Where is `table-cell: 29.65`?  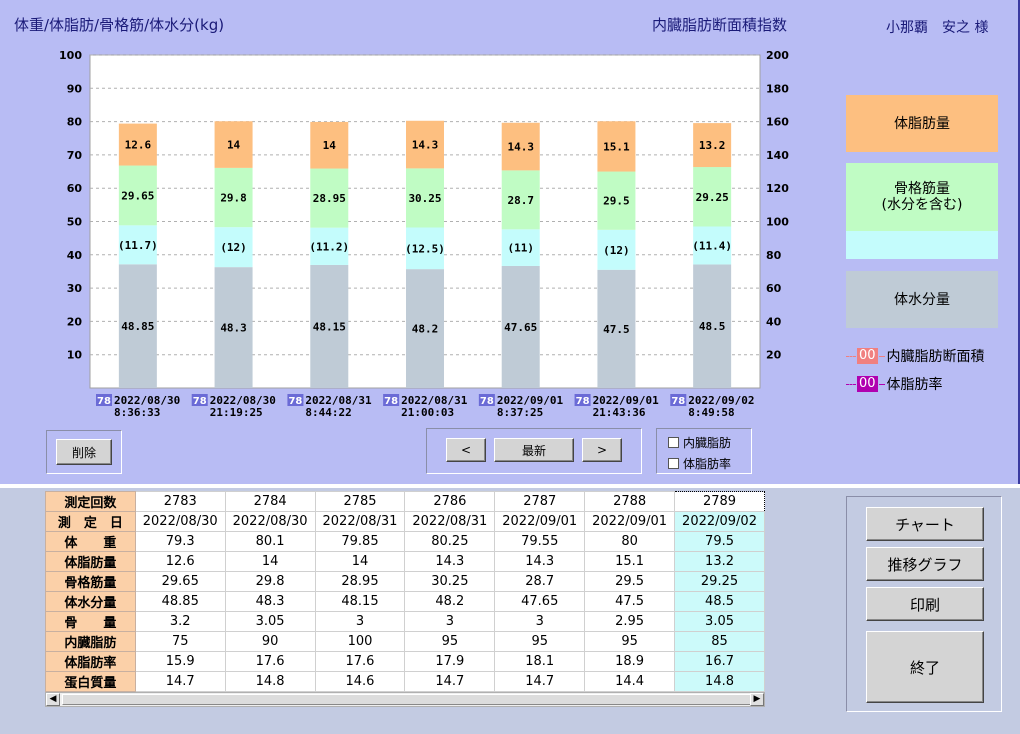 table-cell: 29.65 is located at coordinates (180, 581).